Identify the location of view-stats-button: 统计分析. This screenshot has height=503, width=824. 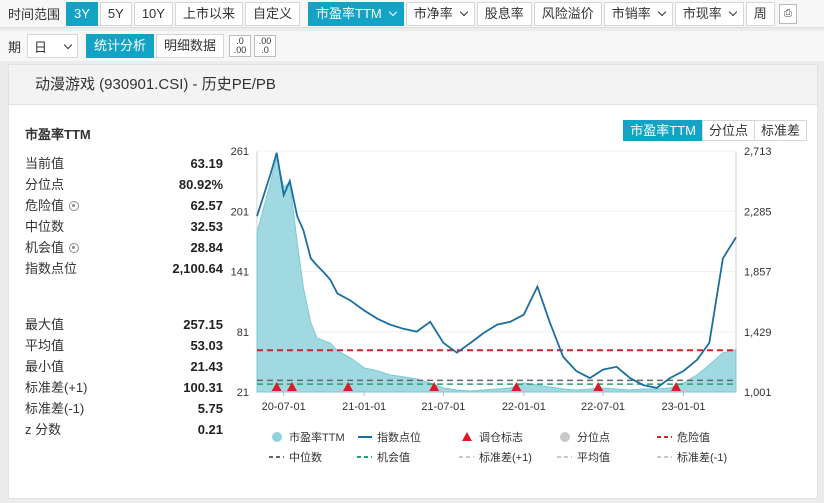
(120, 46).